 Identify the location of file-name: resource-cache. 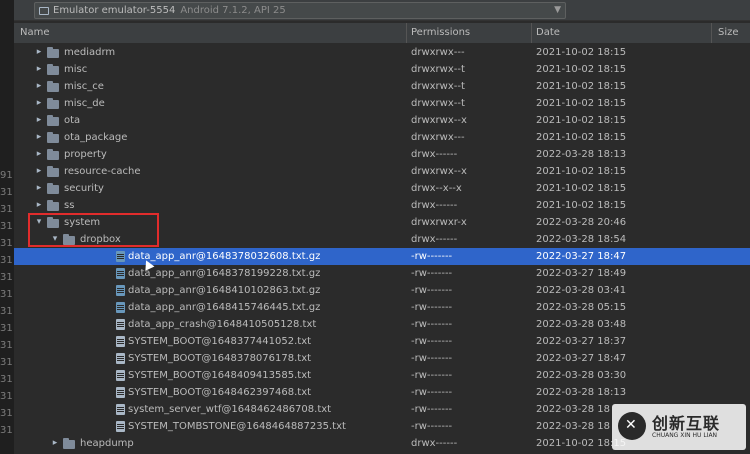
(102, 171).